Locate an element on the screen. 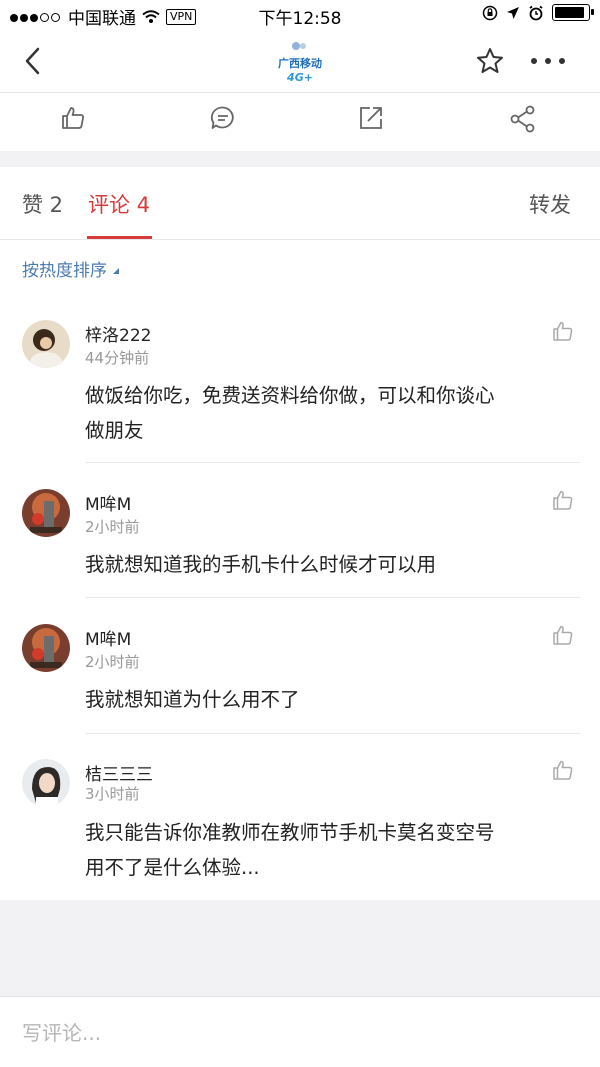  battery-icon is located at coordinates (573, 12).